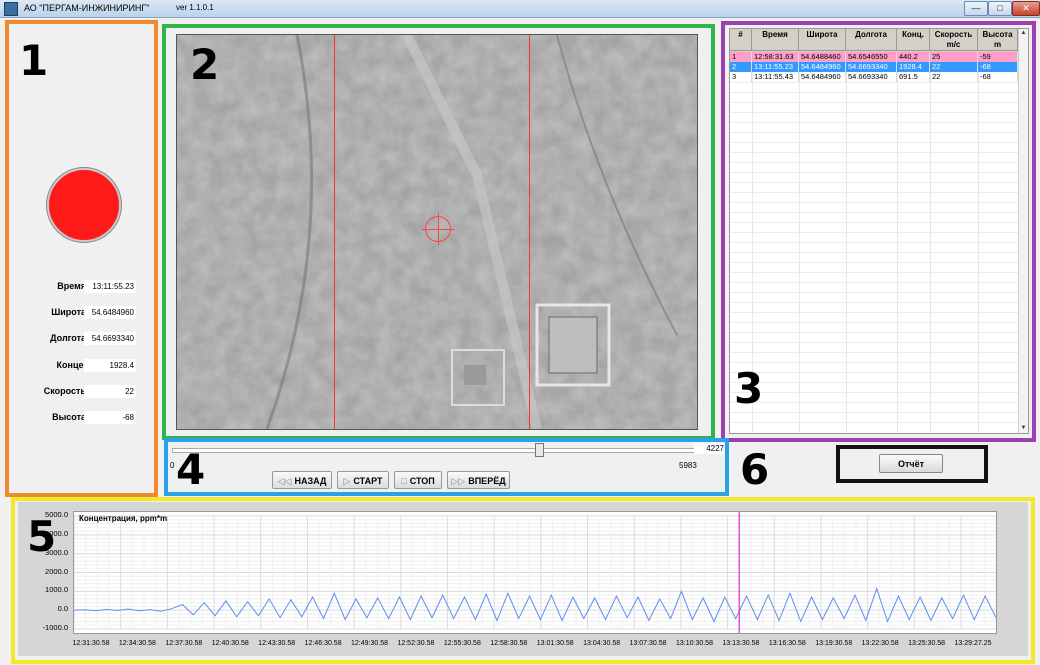  I want to click on forward-button: ▷▷ ВПЕРЁД, so click(478, 480).